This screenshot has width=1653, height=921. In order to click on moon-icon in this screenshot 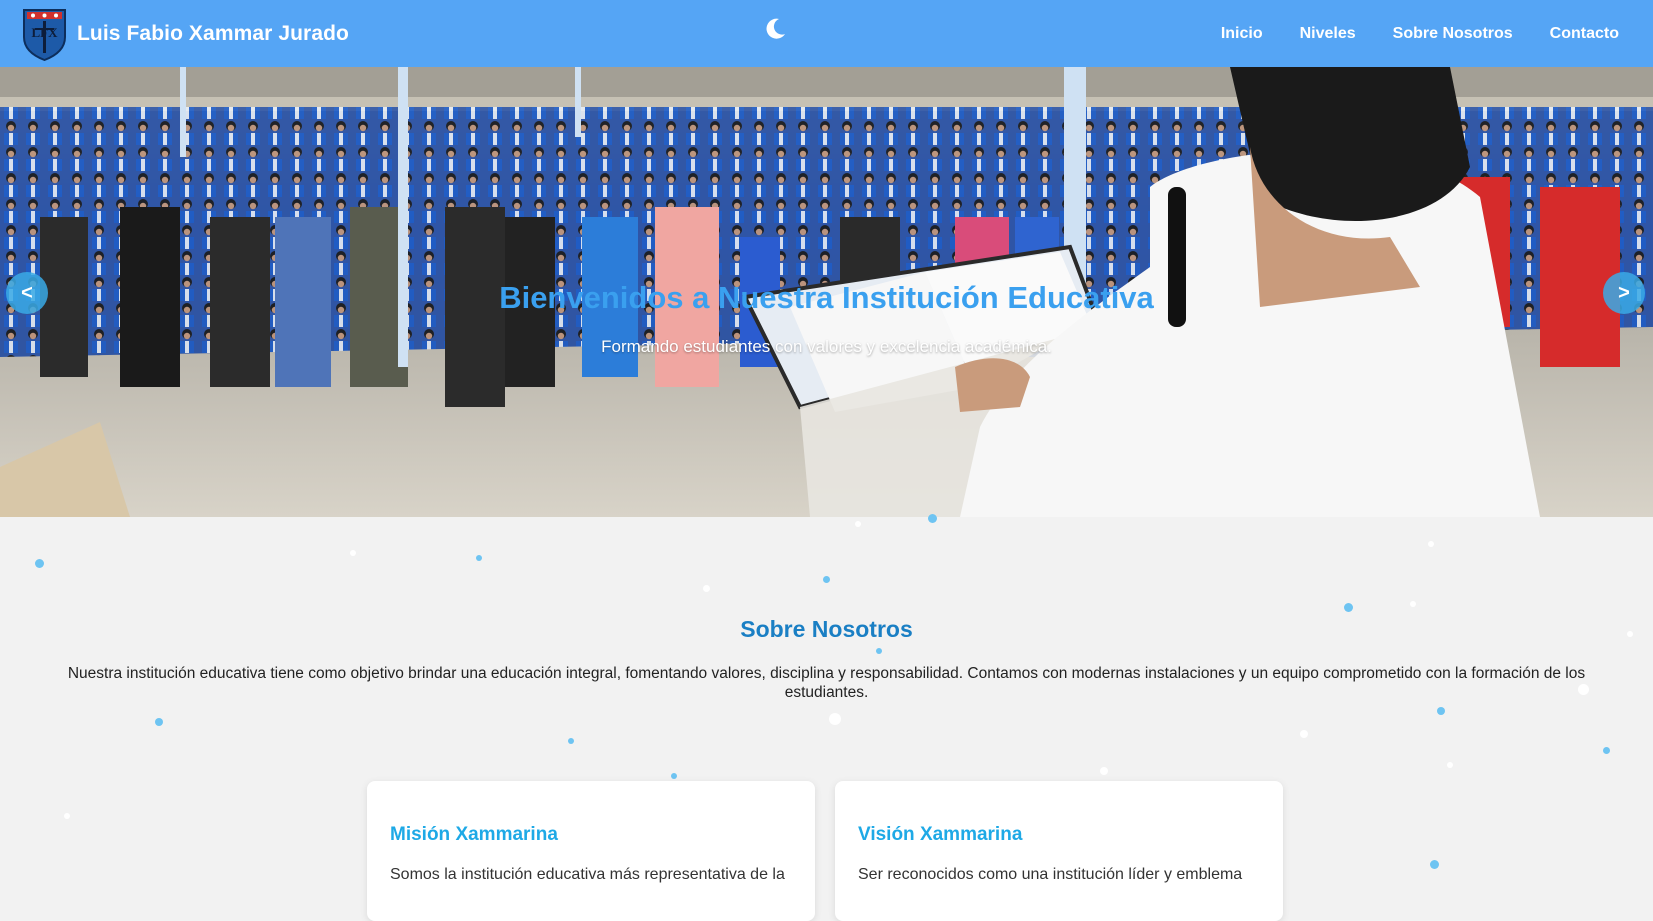, I will do `click(775, 29)`.